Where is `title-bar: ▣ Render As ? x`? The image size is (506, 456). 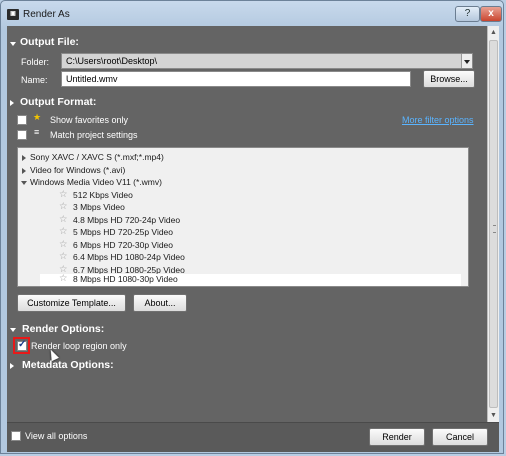
title-bar: ▣ Render As ? x is located at coordinates (252, 14).